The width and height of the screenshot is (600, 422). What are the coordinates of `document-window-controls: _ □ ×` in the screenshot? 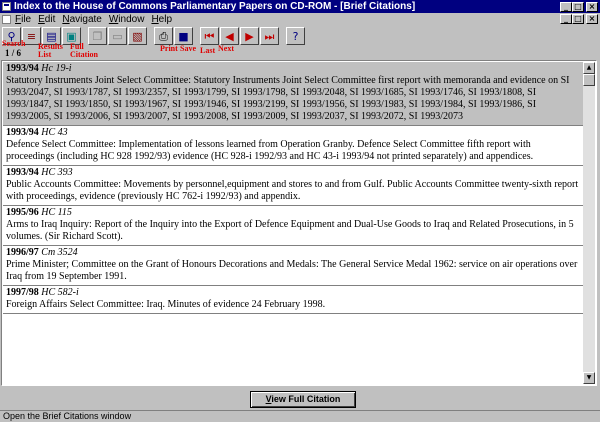 It's located at (579, 19).